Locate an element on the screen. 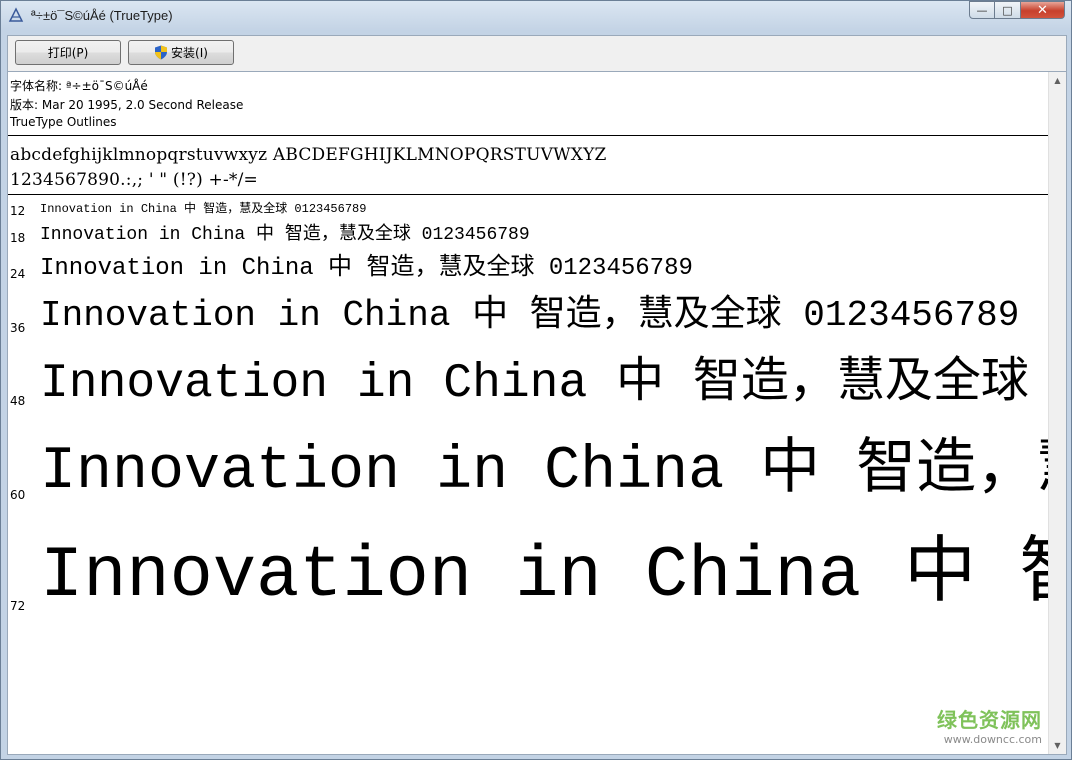 Image resolution: width=1072 pixels, height=760 pixels. site-watermark: 绿色资源网 www.downcc.com is located at coordinates (989, 725).